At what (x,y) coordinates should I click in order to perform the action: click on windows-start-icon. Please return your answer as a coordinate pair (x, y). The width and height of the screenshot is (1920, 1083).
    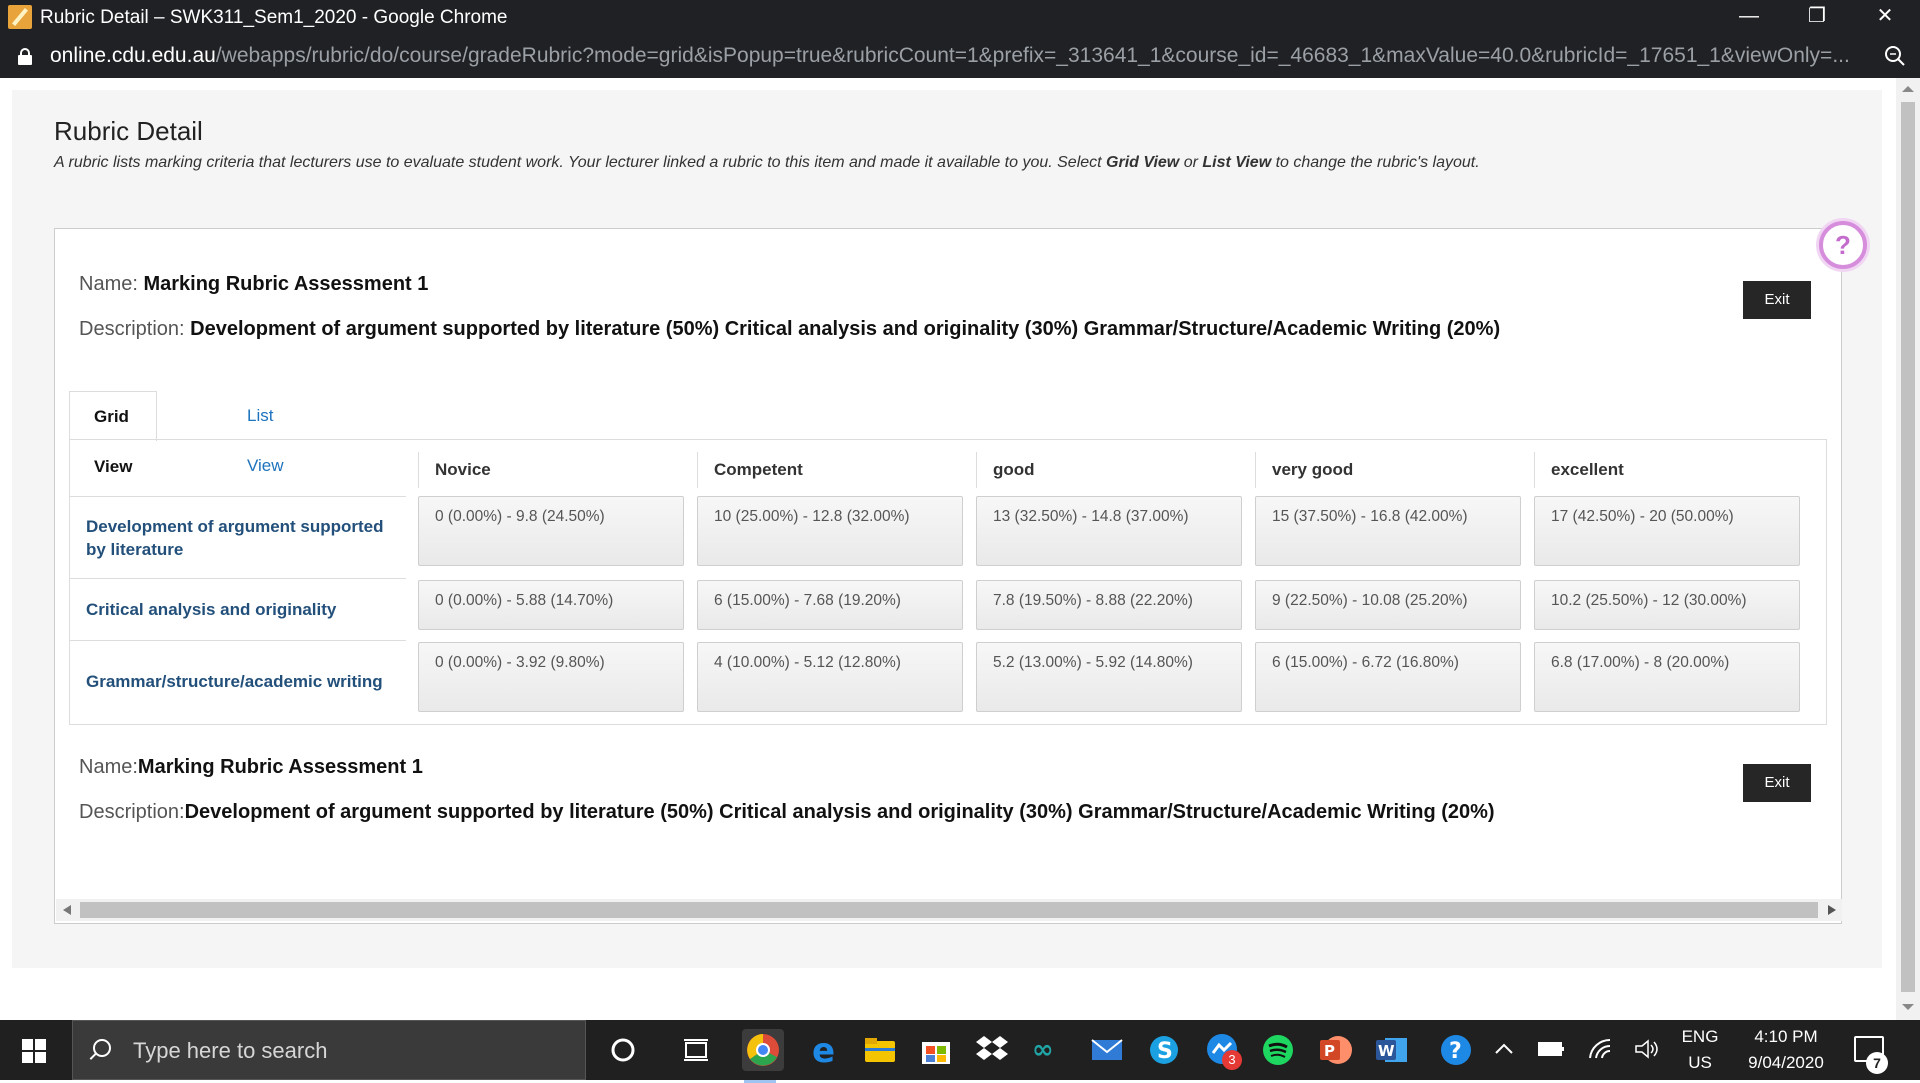
    Looking at the image, I should click on (34, 1051).